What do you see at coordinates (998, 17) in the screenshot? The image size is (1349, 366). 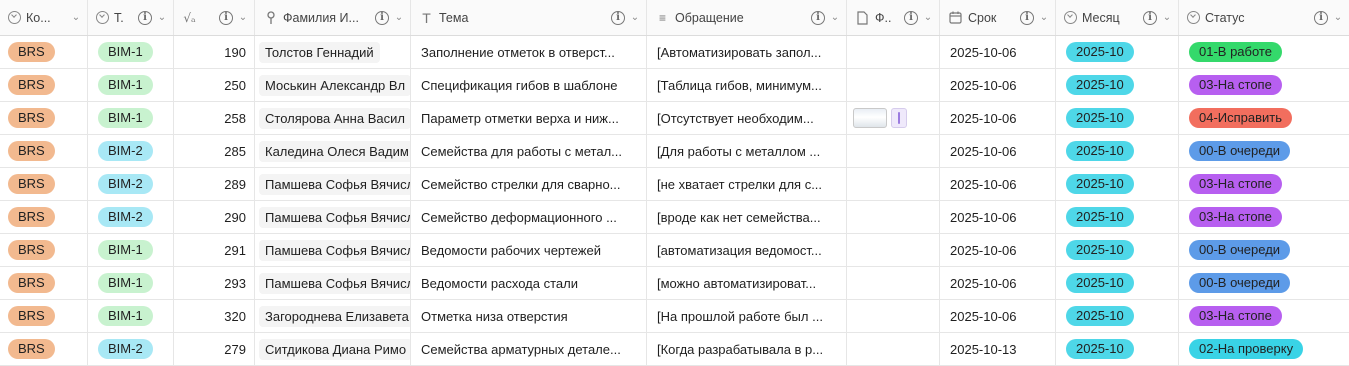 I see `column-header-date: Срок i ⌄` at bounding box center [998, 17].